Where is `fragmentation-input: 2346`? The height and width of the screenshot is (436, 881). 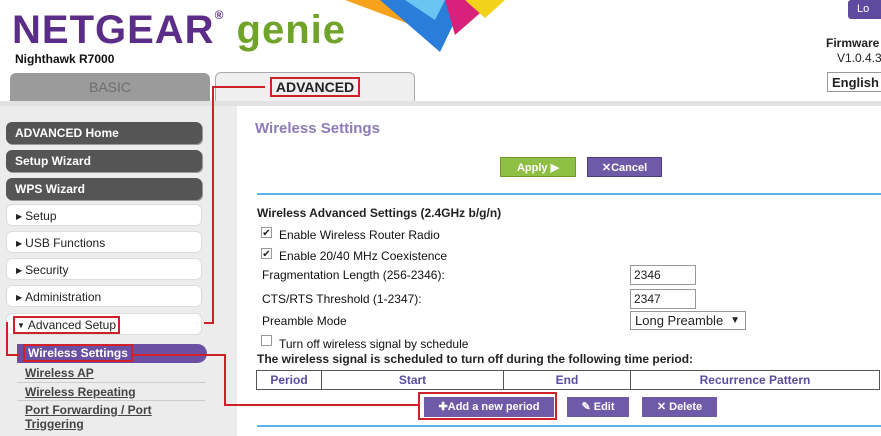 fragmentation-input: 2346 is located at coordinates (663, 275).